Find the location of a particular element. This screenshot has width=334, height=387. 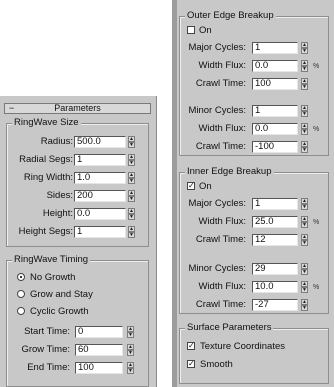

inner-minor-crawl-field: -27 is located at coordinates (275, 305).